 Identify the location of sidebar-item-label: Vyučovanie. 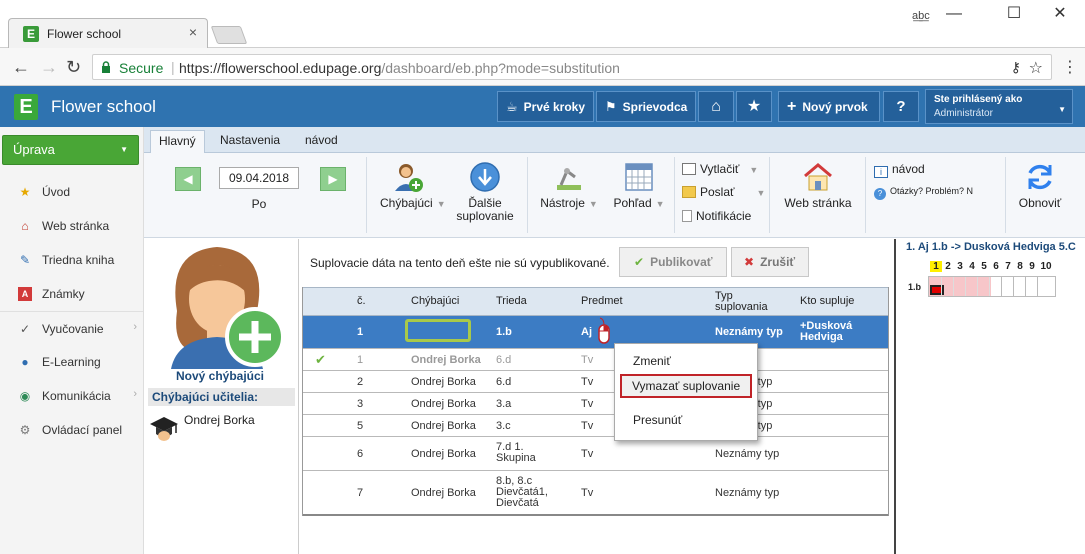
(73, 329).